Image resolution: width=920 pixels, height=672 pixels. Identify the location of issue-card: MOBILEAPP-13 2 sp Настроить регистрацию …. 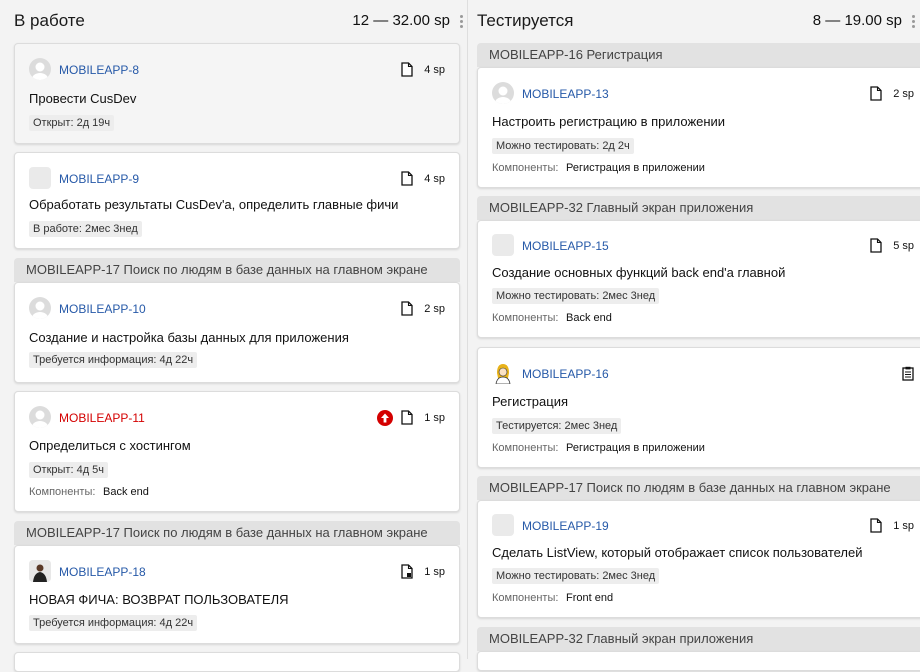
(698, 127).